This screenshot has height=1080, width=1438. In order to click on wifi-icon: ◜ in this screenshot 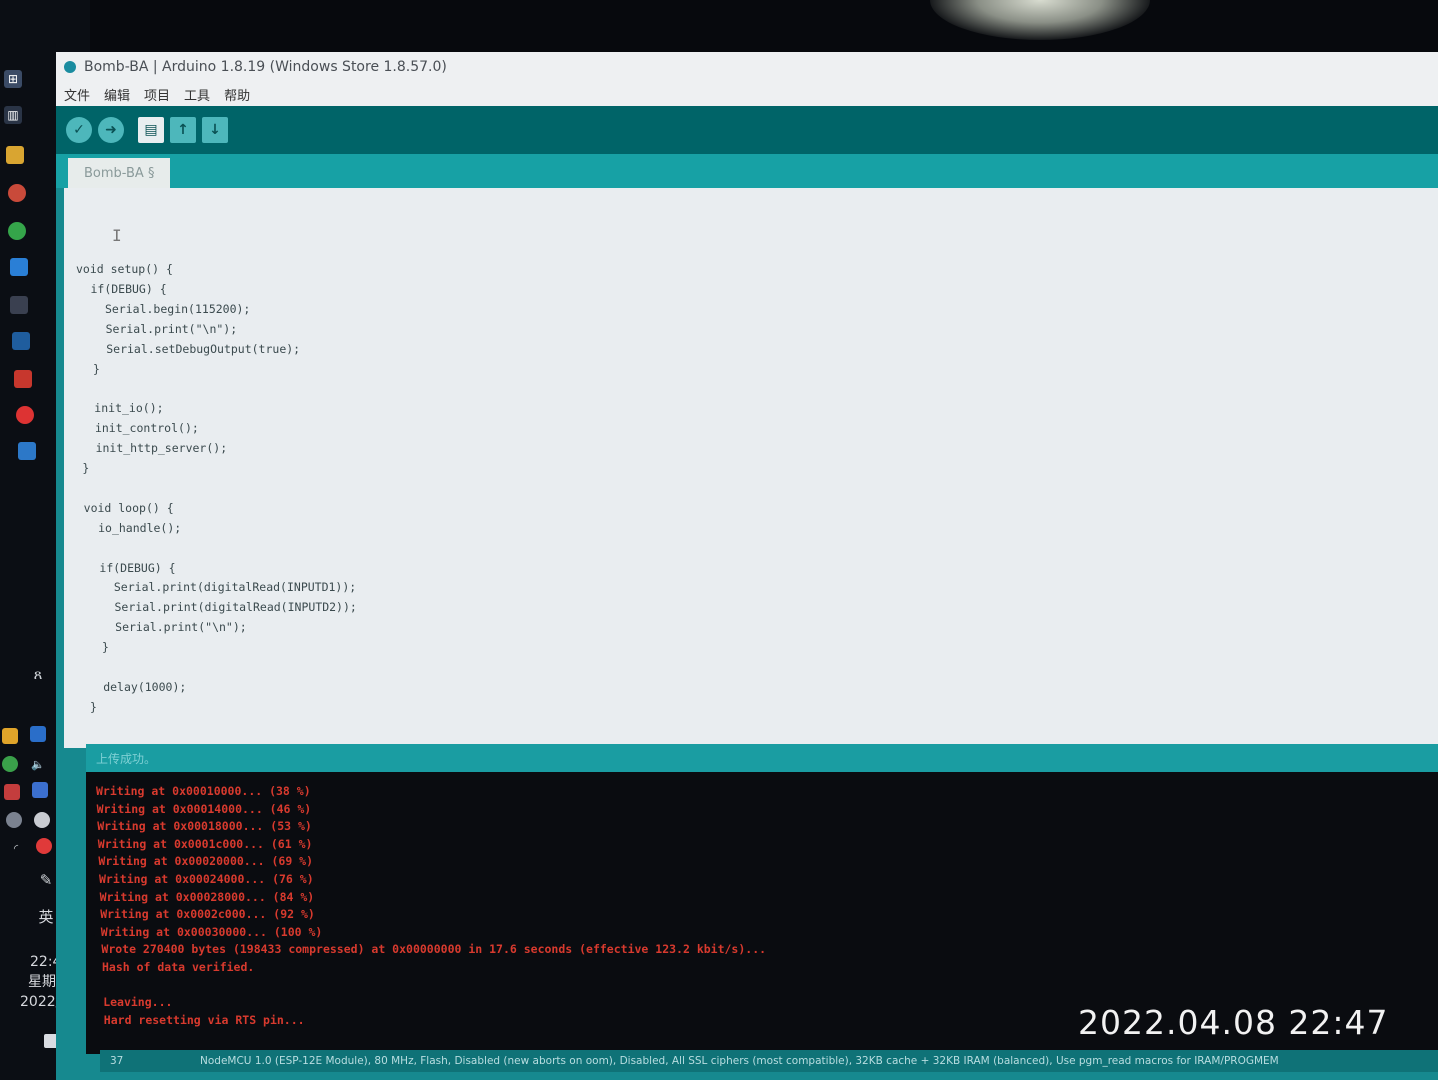, I will do `click(16, 848)`.